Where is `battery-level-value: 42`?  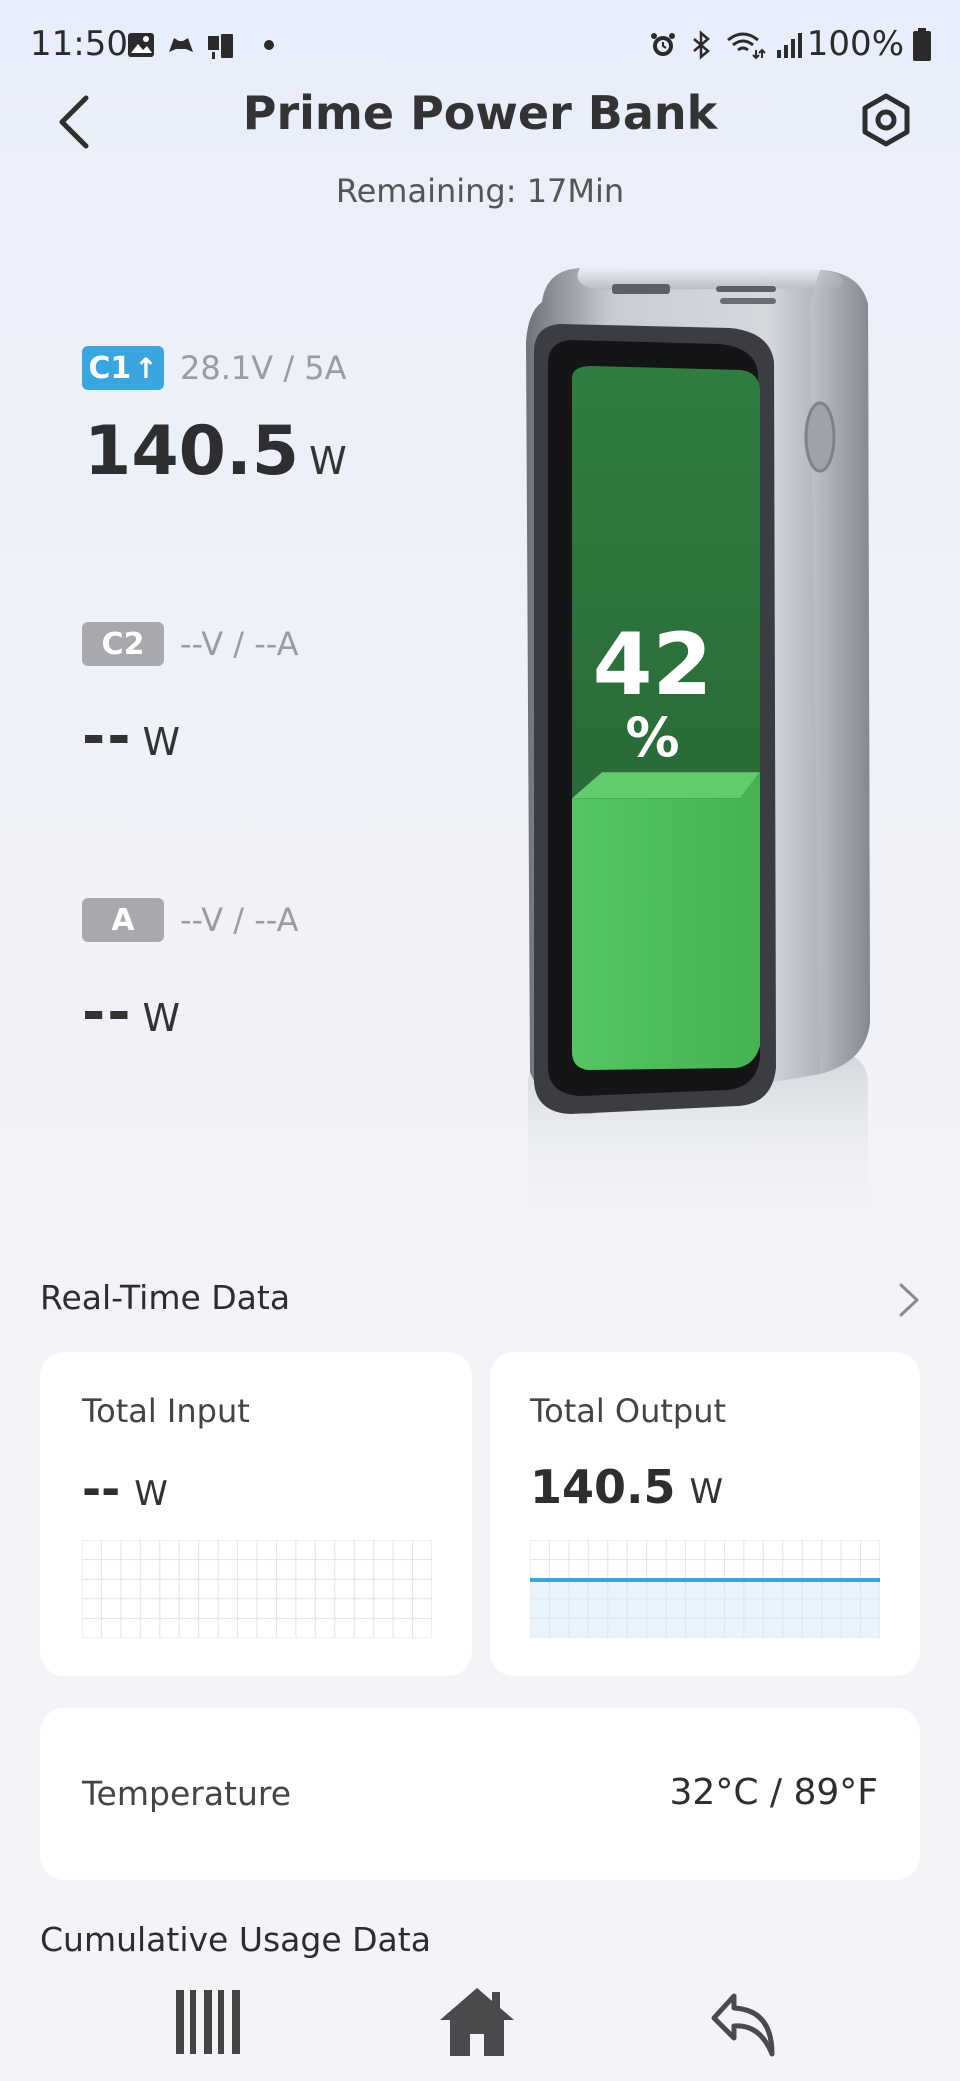 battery-level-value: 42 is located at coordinates (652, 665).